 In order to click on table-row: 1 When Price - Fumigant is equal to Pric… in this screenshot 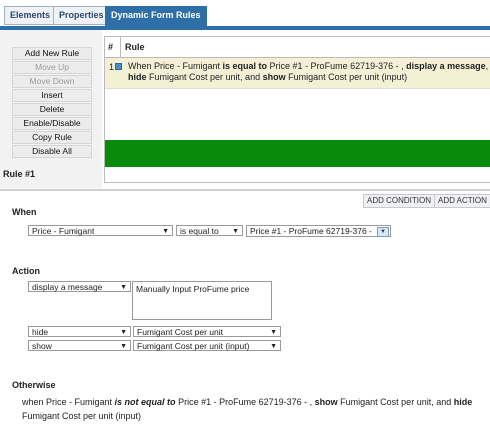, I will do `click(297, 73)`.